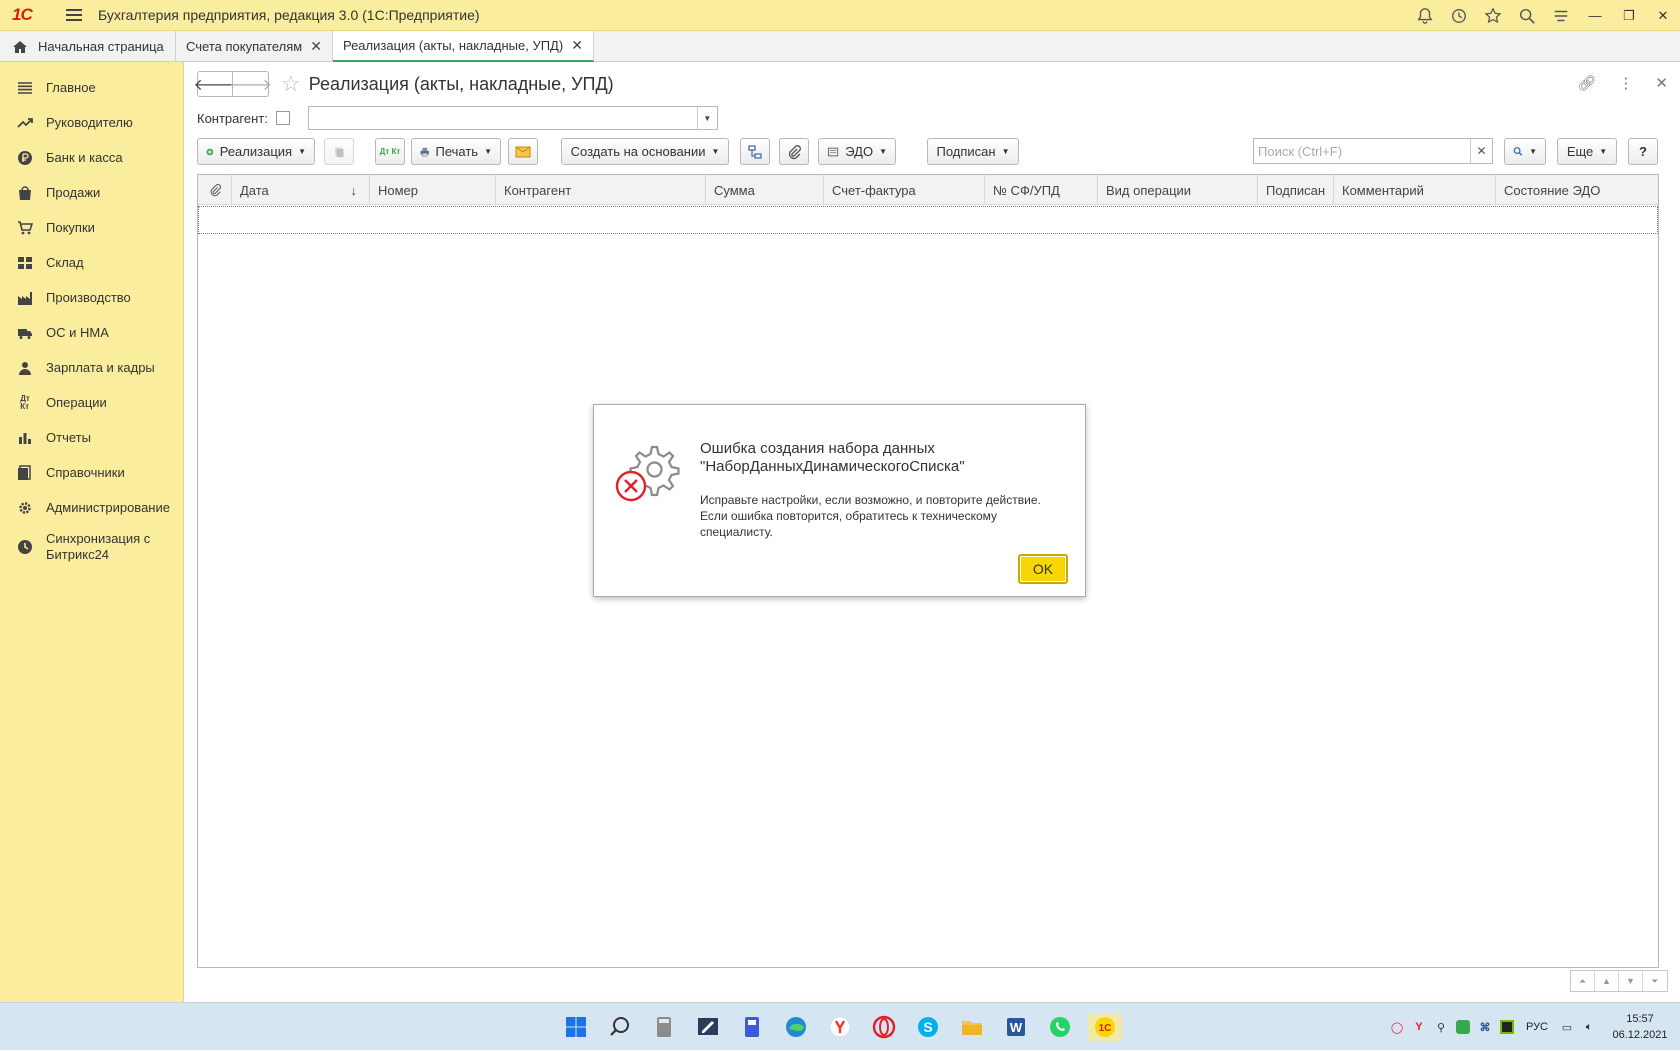 The image size is (1680, 1051). I want to click on send-email-button, so click(523, 151).